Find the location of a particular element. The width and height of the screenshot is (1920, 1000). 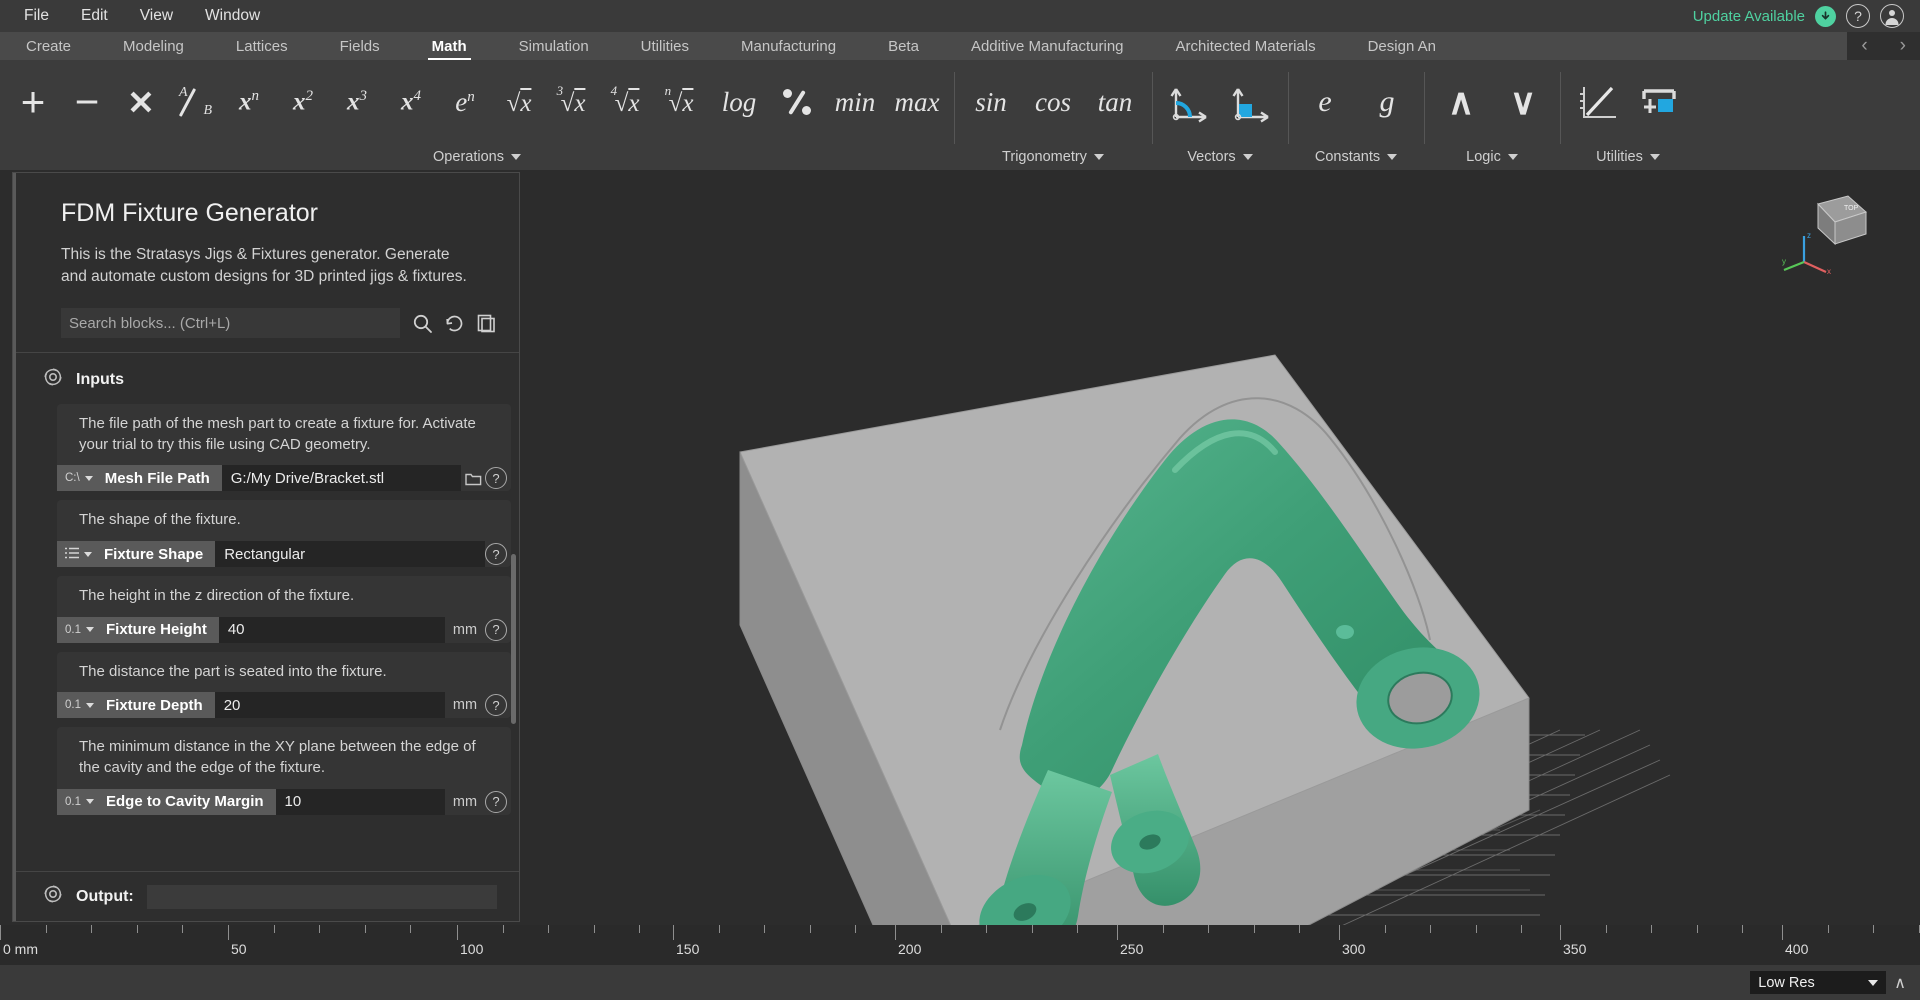

log-operator: log is located at coordinates (739, 102).